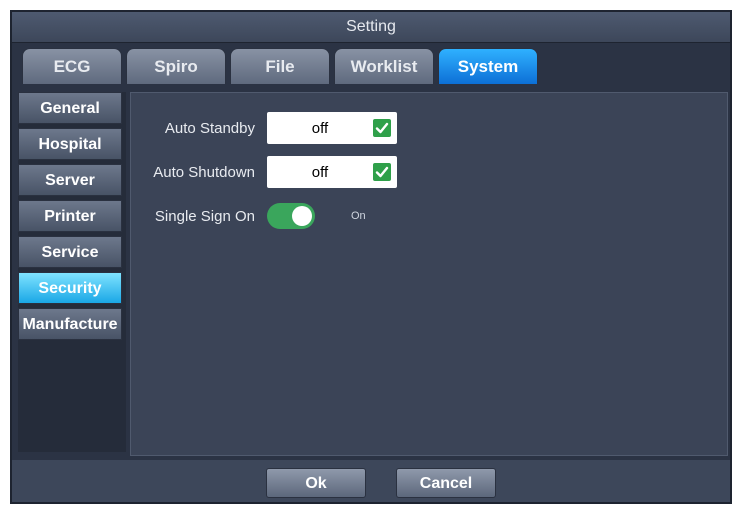  Describe the element at coordinates (70, 180) in the screenshot. I see `sidebar-item-server: Server` at that location.